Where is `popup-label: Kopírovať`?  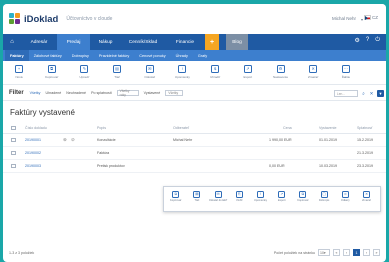
popup-label: Kopírovať is located at coordinates (303, 200).